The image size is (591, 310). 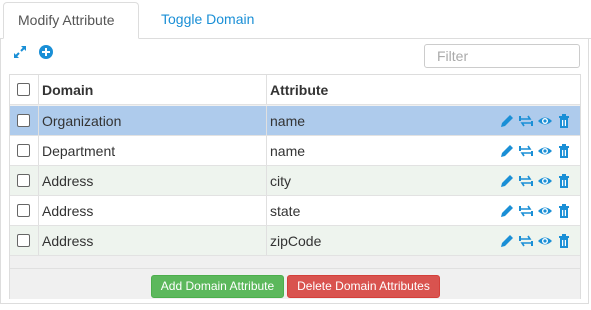 What do you see at coordinates (20, 52) in the screenshot?
I see `expand-icon` at bounding box center [20, 52].